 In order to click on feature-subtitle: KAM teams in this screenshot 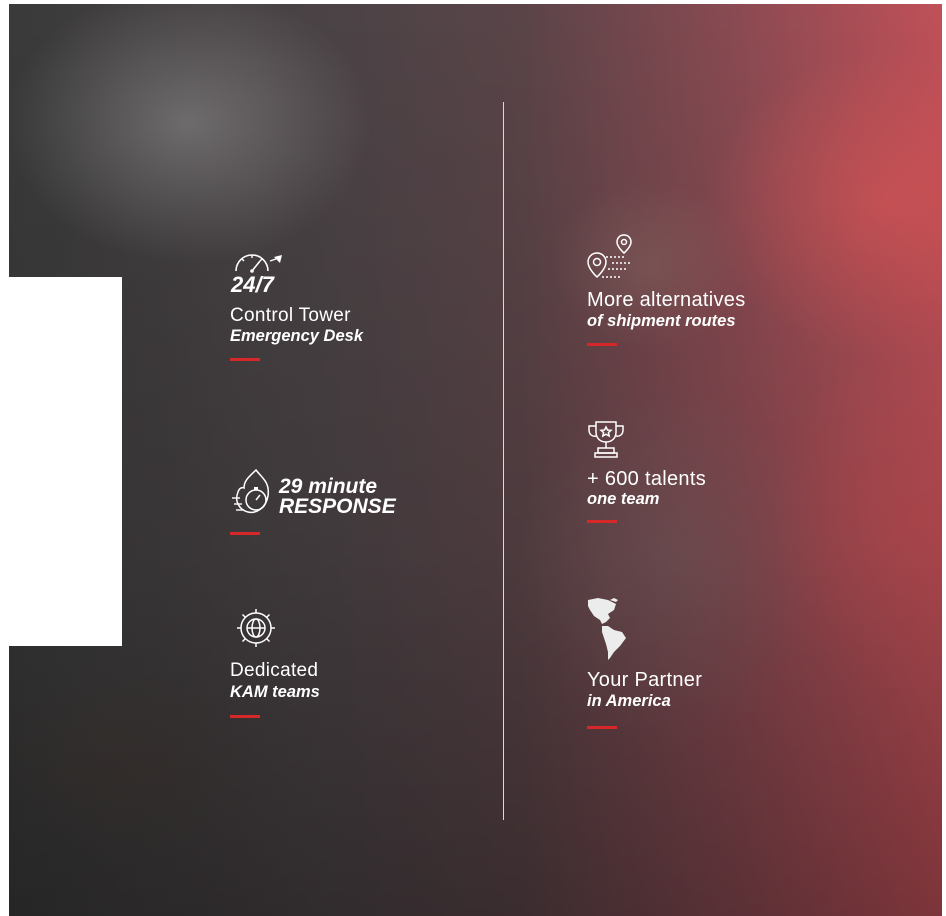, I will do `click(275, 692)`.